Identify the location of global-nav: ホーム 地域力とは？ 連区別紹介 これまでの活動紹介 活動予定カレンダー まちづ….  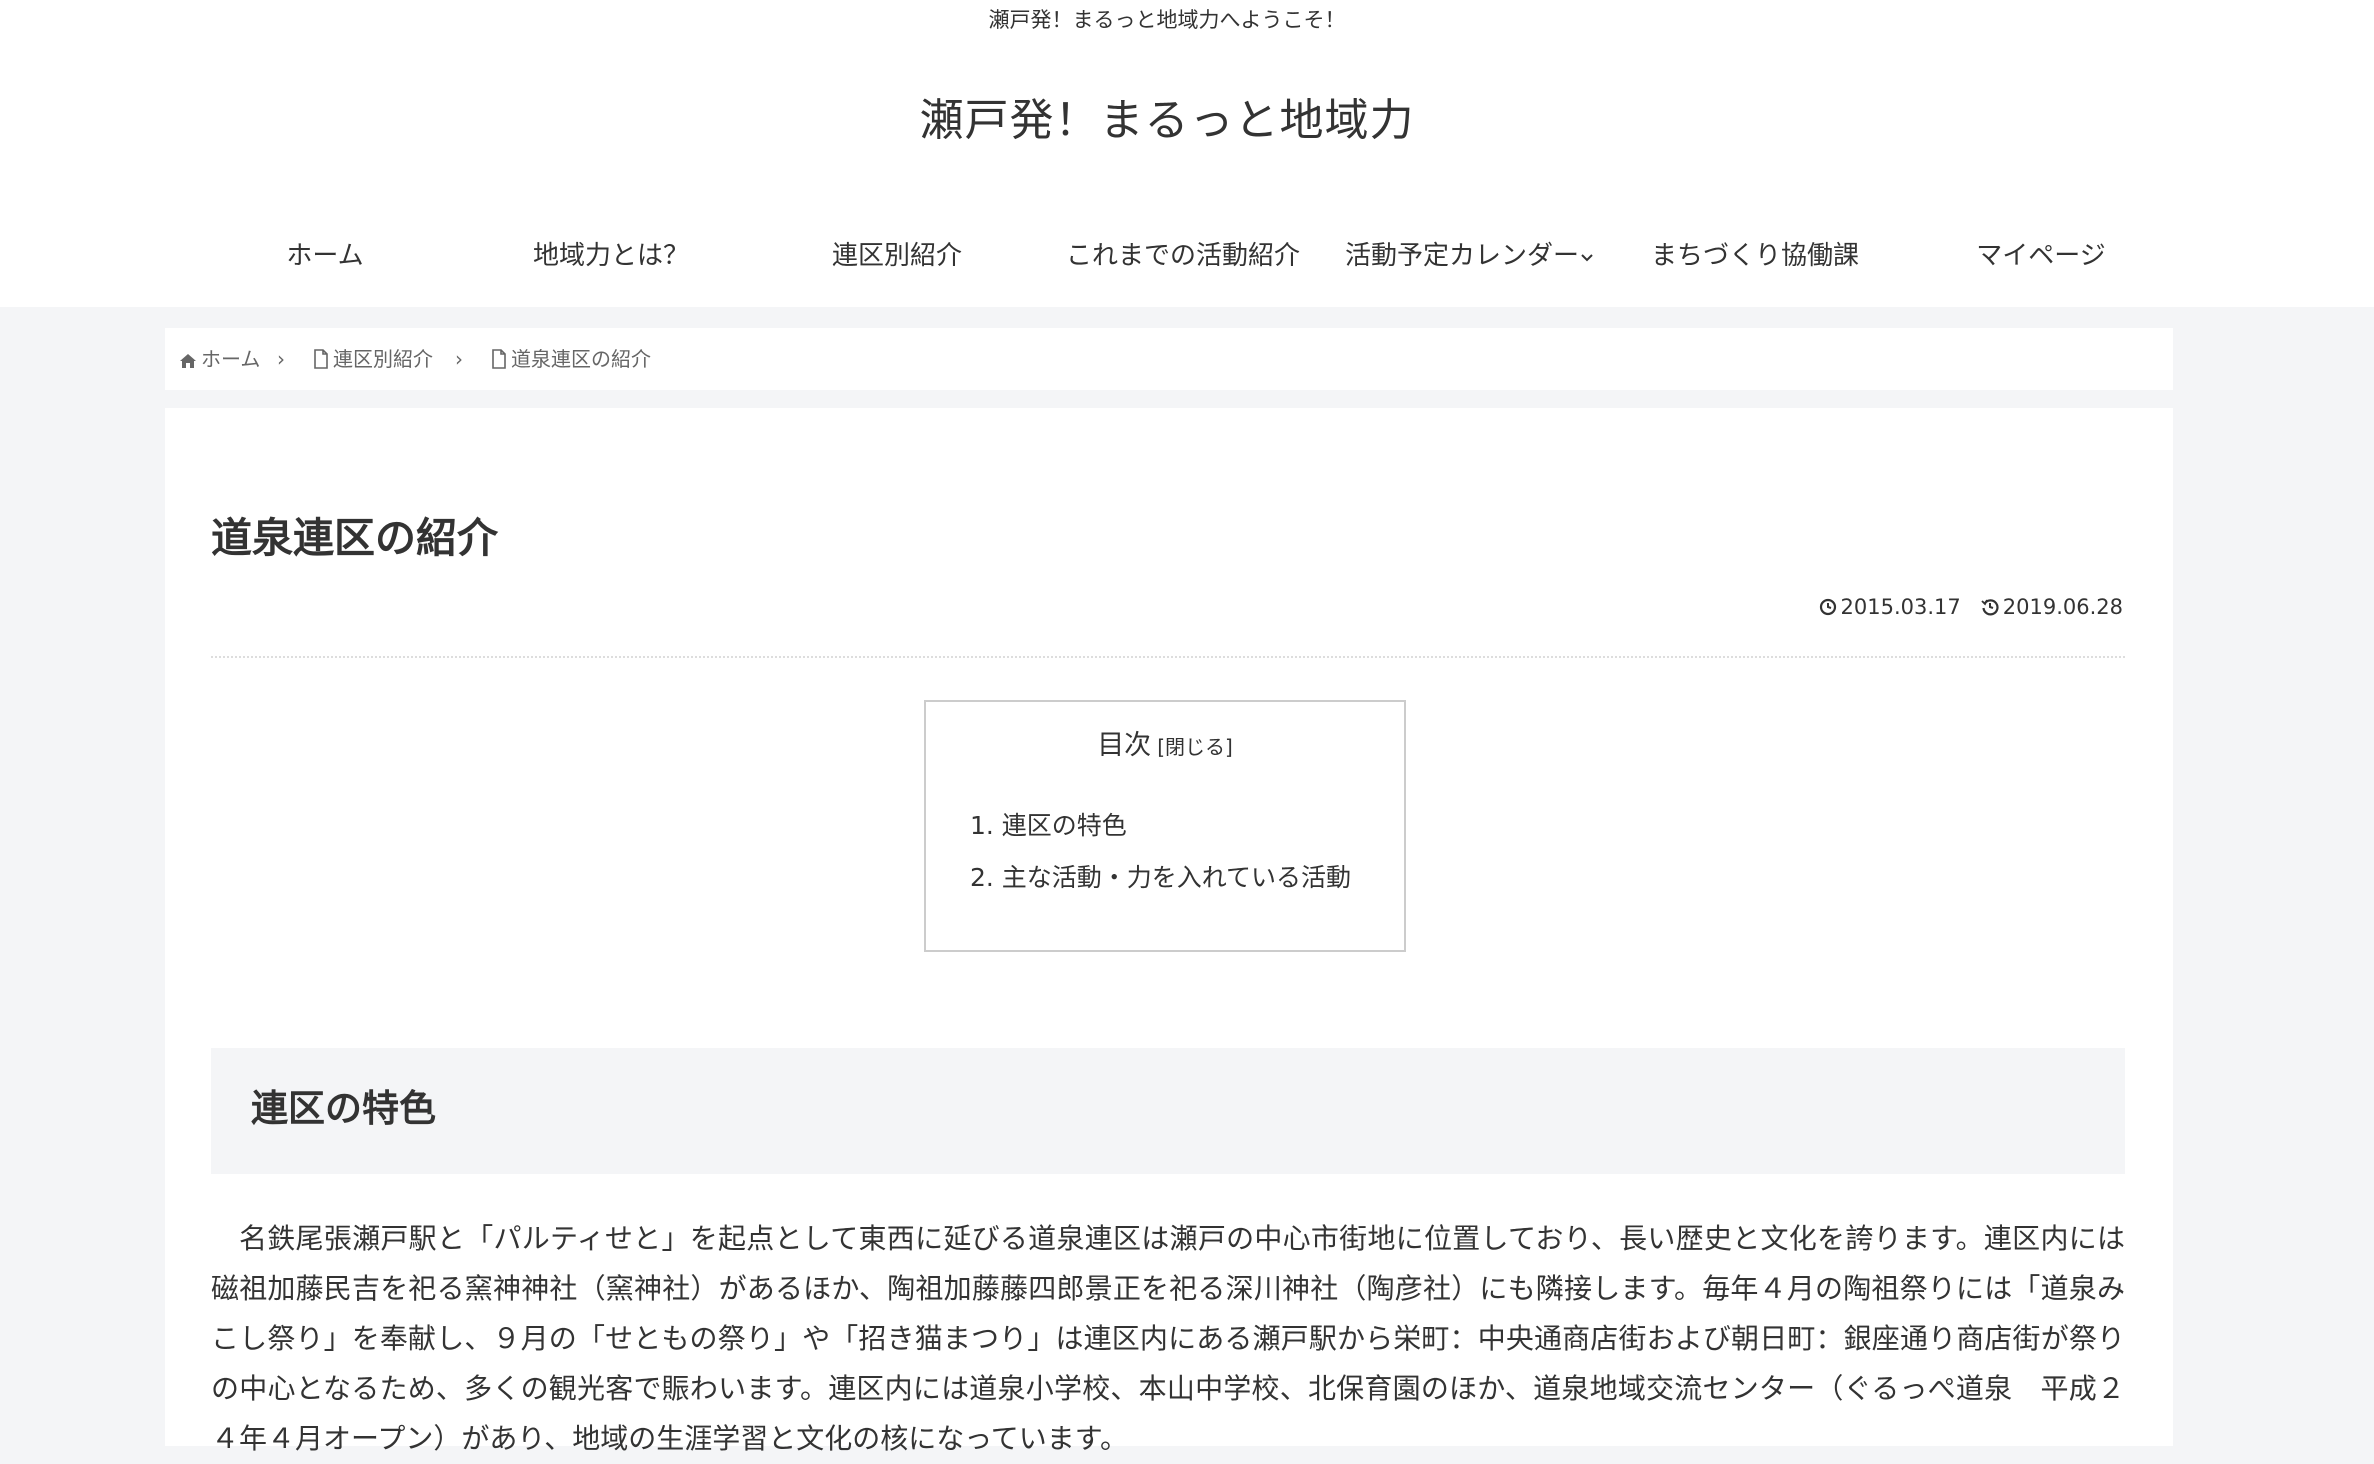
(1182, 256).